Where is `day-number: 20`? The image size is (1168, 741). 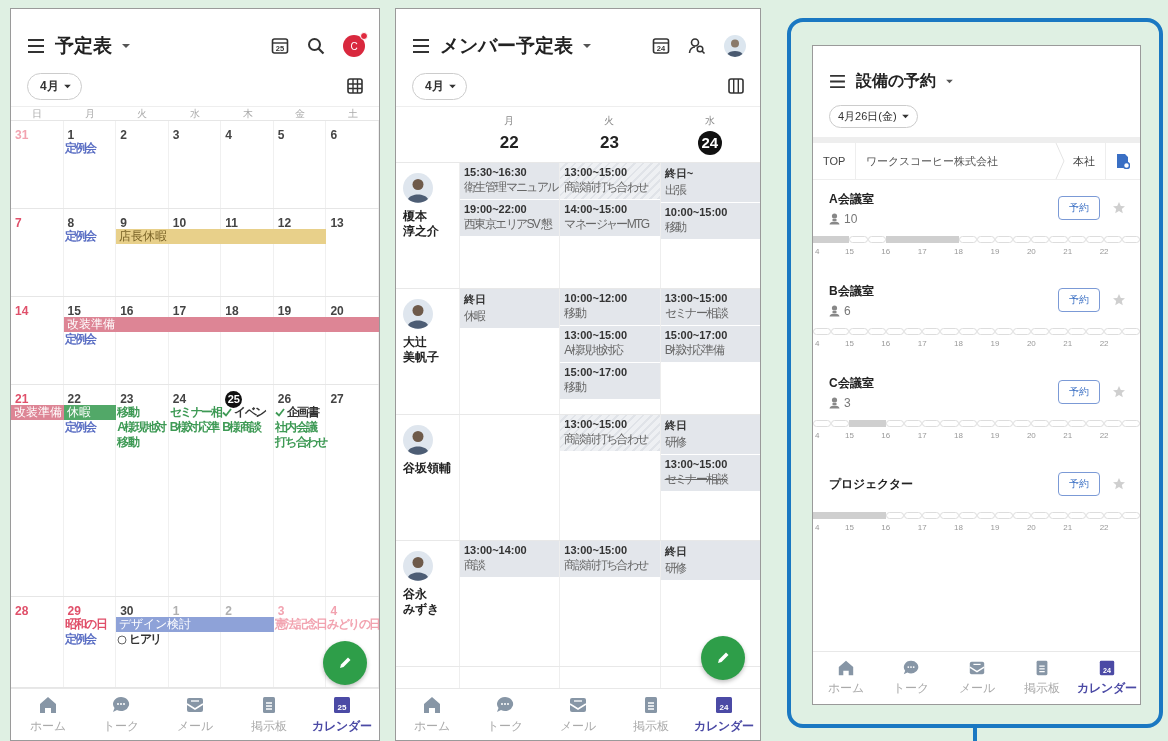
day-number: 20 is located at coordinates (337, 311).